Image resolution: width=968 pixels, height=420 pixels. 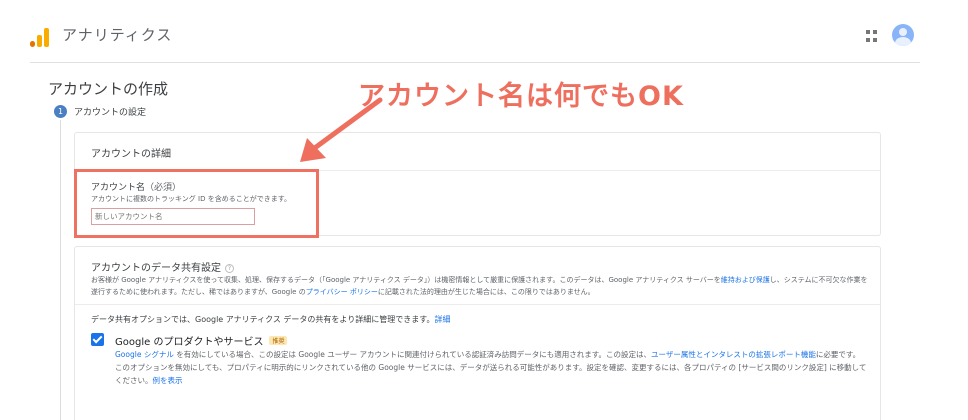 What do you see at coordinates (40, 37) in the screenshot?
I see `analytics-logo-icon` at bounding box center [40, 37].